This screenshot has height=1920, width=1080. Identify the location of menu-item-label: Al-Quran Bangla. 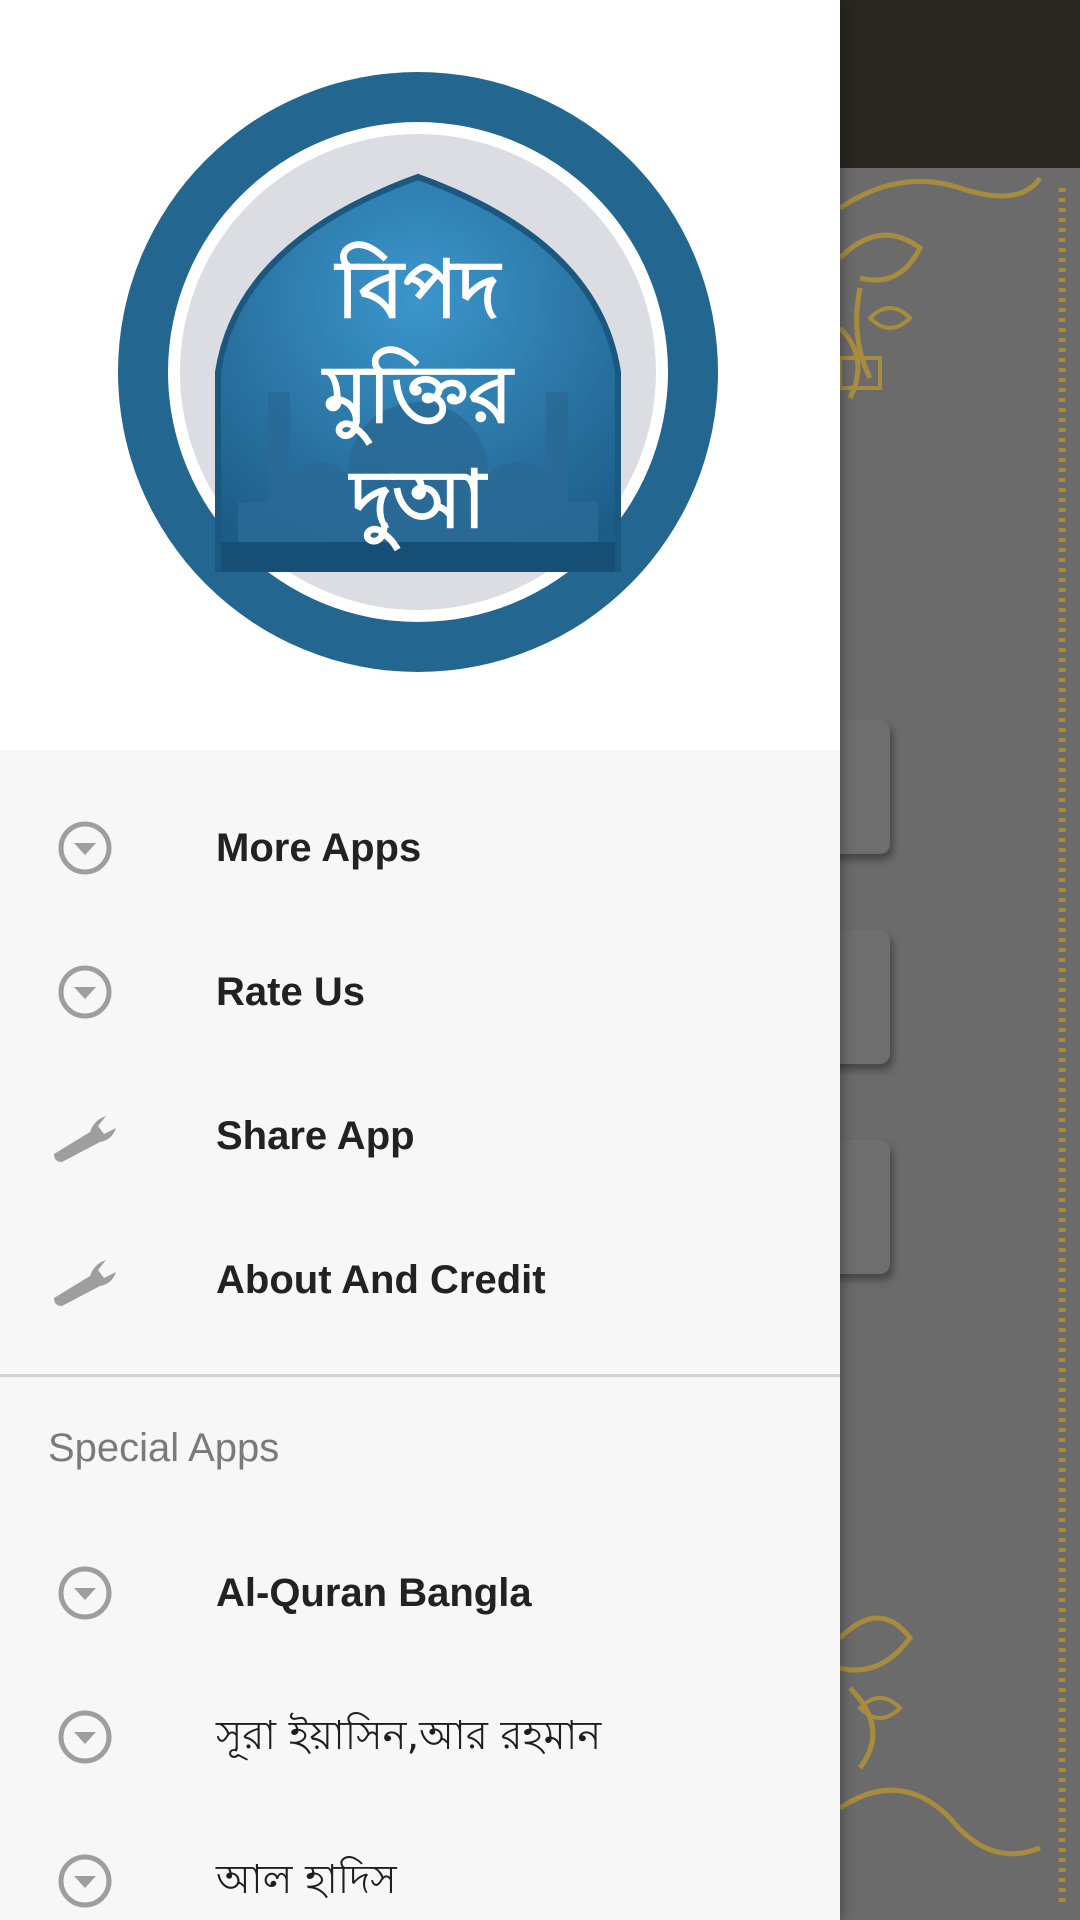
(374, 1592).